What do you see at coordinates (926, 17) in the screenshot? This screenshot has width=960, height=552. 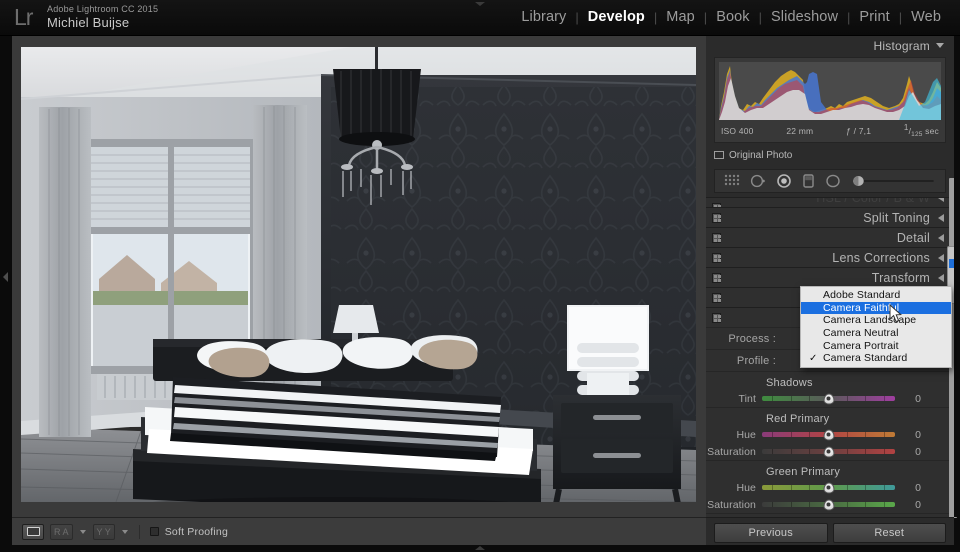 I see `module-web: Web` at bounding box center [926, 17].